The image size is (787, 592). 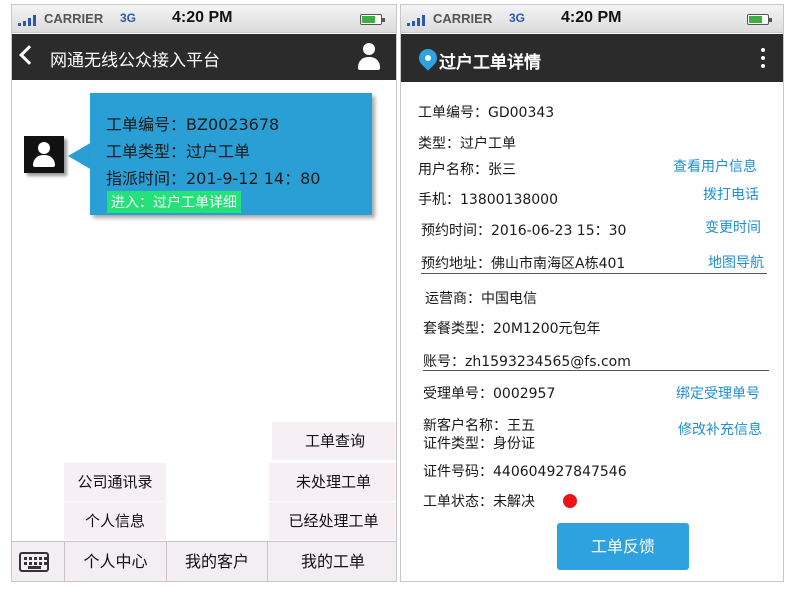 I want to click on tab-personal-center: 个人中心, so click(x=115, y=561).